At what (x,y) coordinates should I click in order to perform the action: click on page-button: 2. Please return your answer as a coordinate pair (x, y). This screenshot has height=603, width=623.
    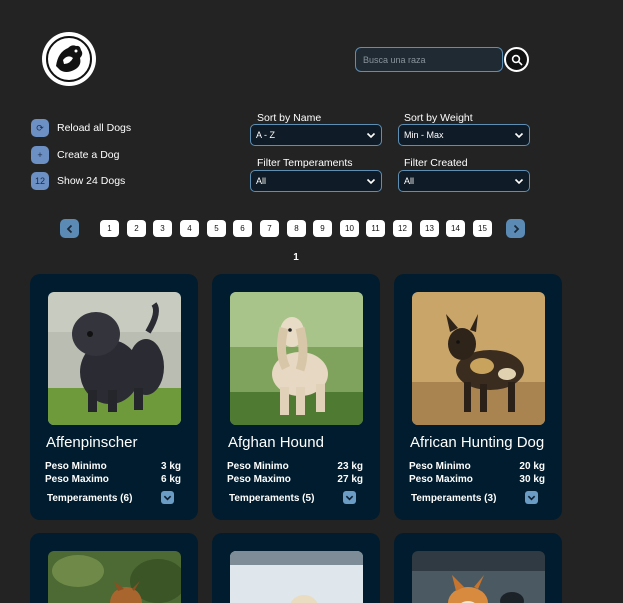
    Looking at the image, I should click on (136, 228).